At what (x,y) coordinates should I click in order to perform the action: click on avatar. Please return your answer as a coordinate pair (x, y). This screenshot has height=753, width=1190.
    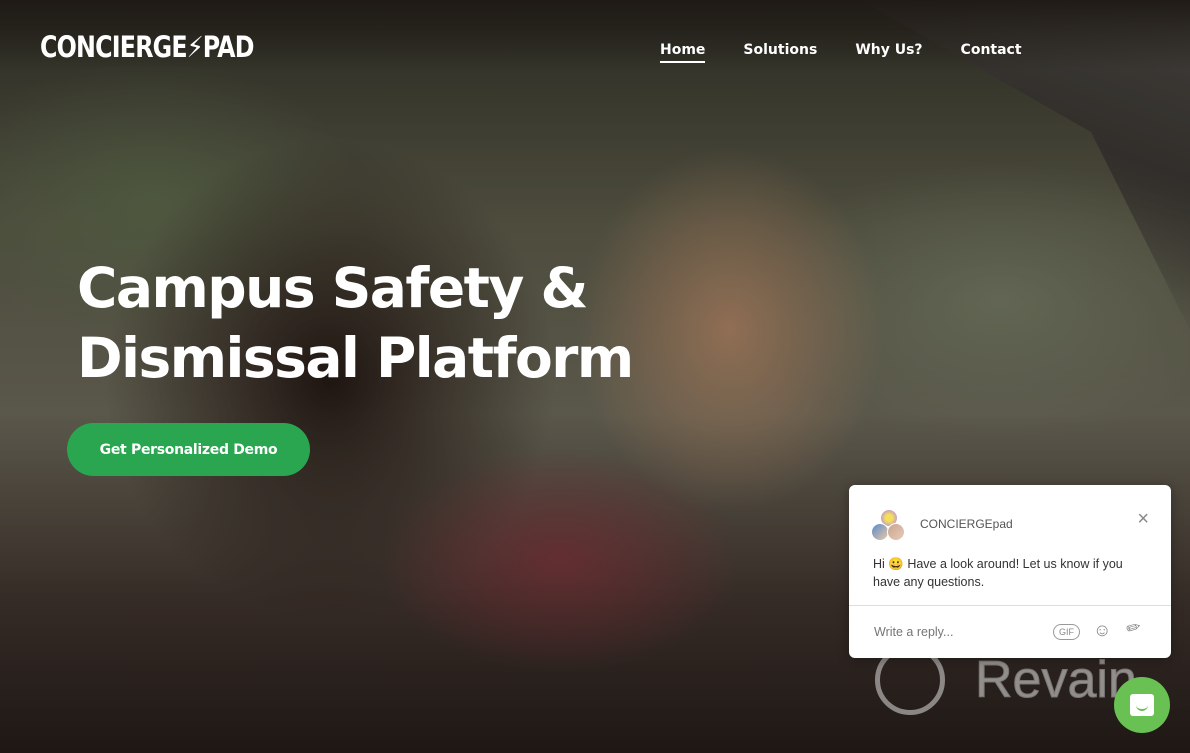
    Looking at the image, I should click on (896, 532).